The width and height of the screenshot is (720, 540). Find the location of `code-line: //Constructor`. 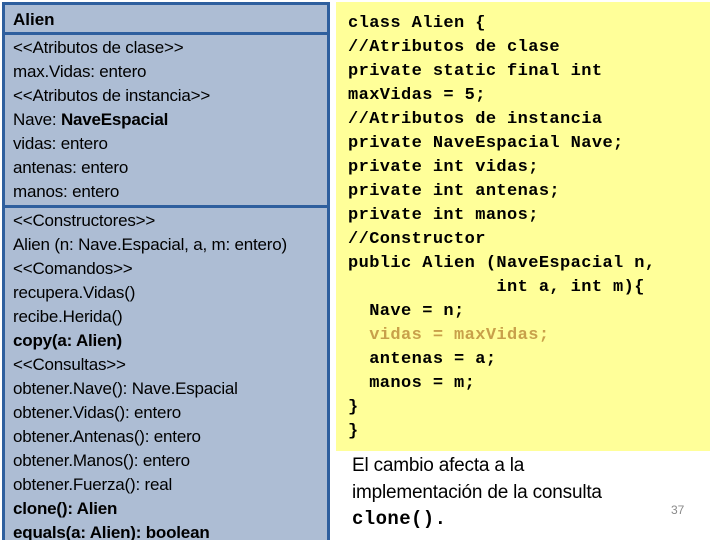

code-line: //Constructor is located at coordinates (417, 239).